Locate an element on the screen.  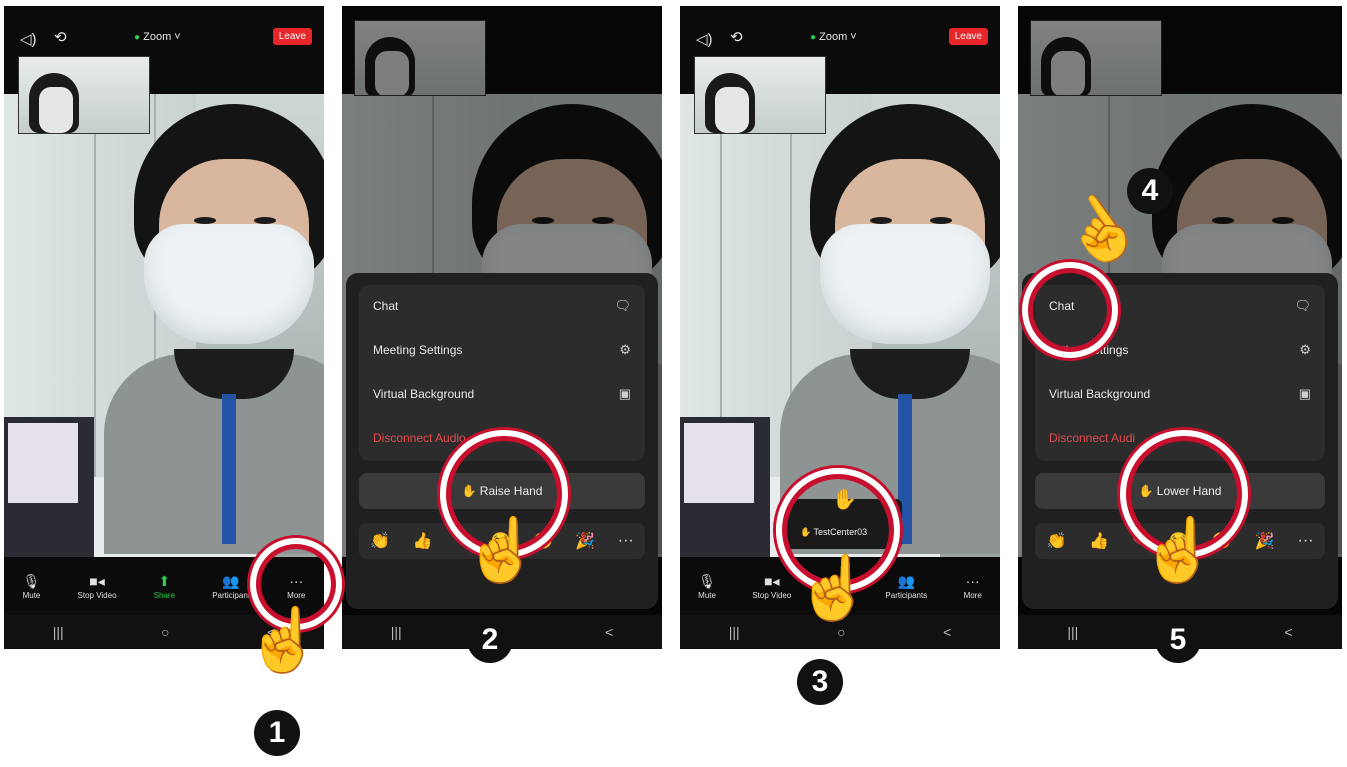
step-number-2: 2 is located at coordinates (490, 640).